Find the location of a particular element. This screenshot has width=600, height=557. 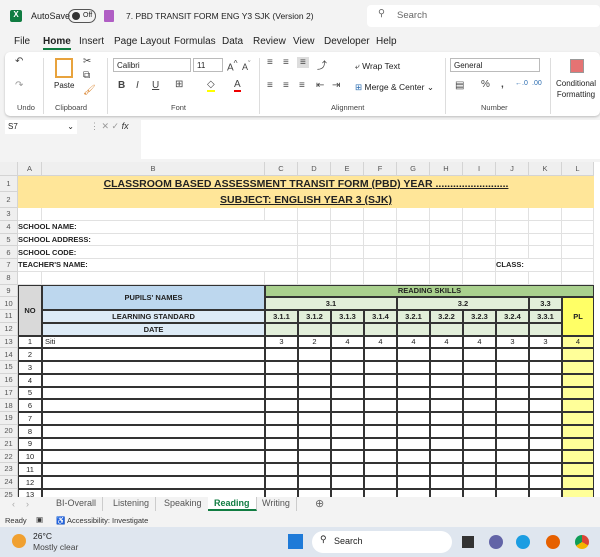

class-label: CLASS: is located at coordinates (512, 265).